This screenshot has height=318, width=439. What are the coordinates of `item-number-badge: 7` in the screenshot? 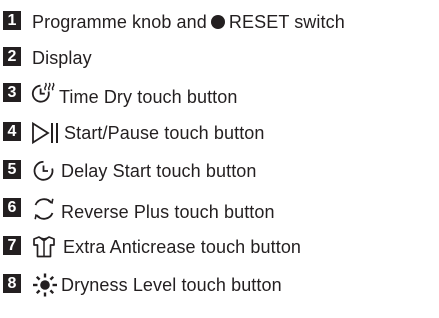 It's located at (12, 245).